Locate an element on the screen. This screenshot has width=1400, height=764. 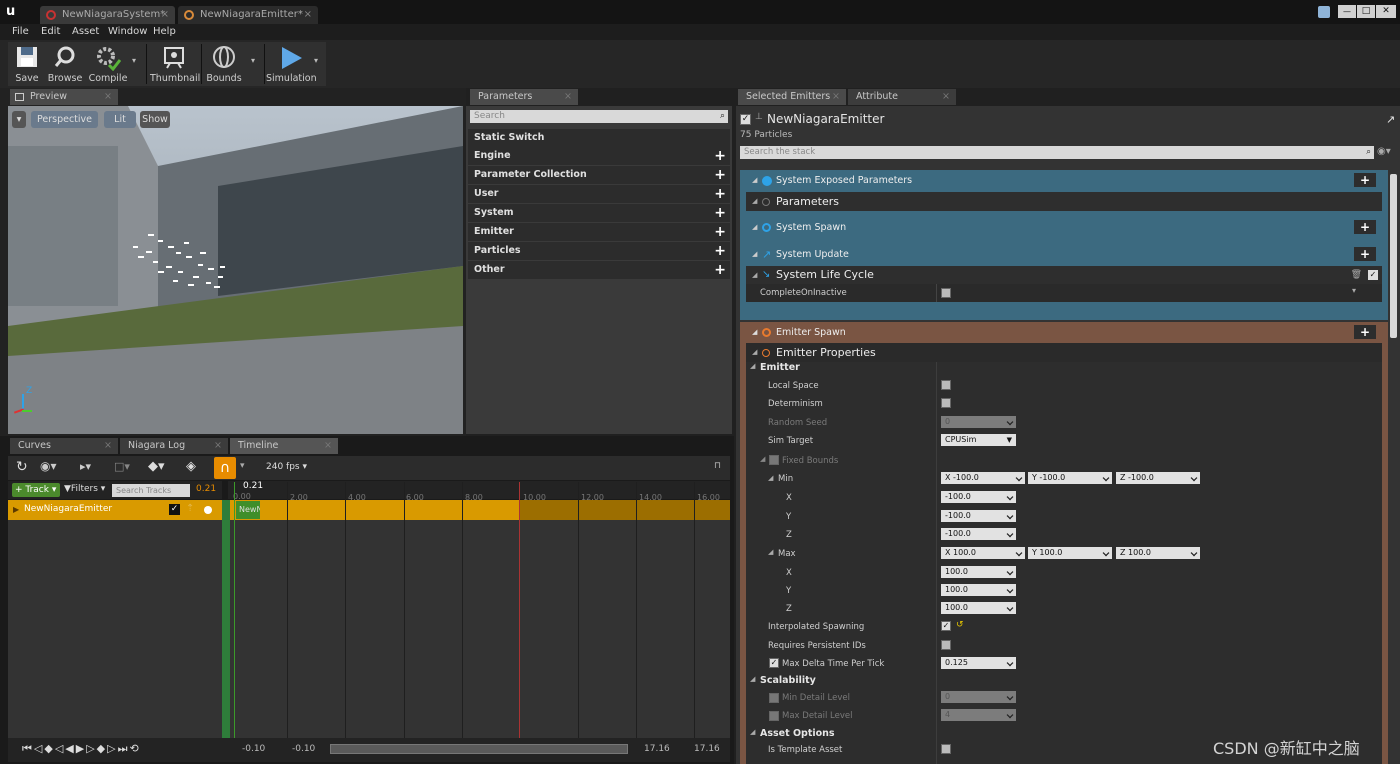
menu-edit: Edit is located at coordinates (50, 31).